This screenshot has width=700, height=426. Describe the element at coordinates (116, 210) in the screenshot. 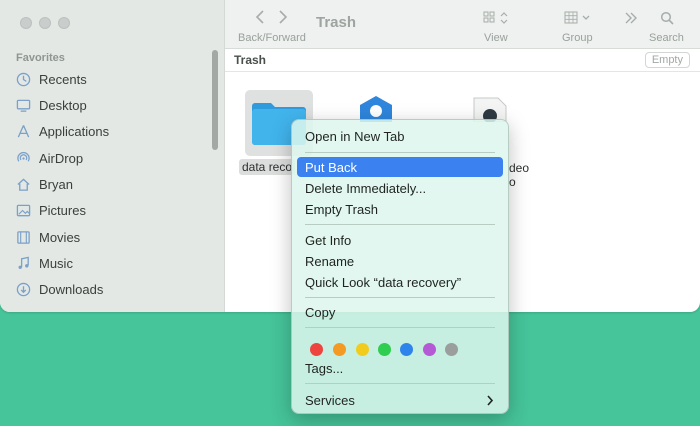

I see `sidebar-item-pictures: Pictures` at that location.